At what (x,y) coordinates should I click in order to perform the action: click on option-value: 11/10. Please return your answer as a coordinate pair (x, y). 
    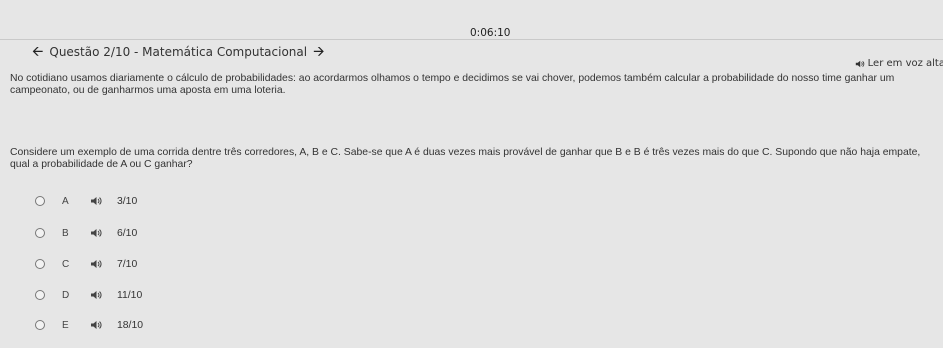
    Looking at the image, I should click on (130, 295).